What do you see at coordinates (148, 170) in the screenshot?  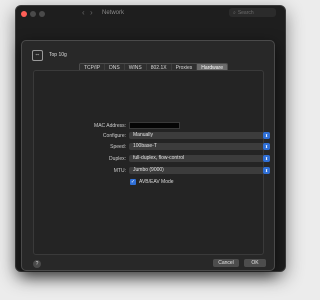 I see `mtu-value: Jumbo (9000)` at bounding box center [148, 170].